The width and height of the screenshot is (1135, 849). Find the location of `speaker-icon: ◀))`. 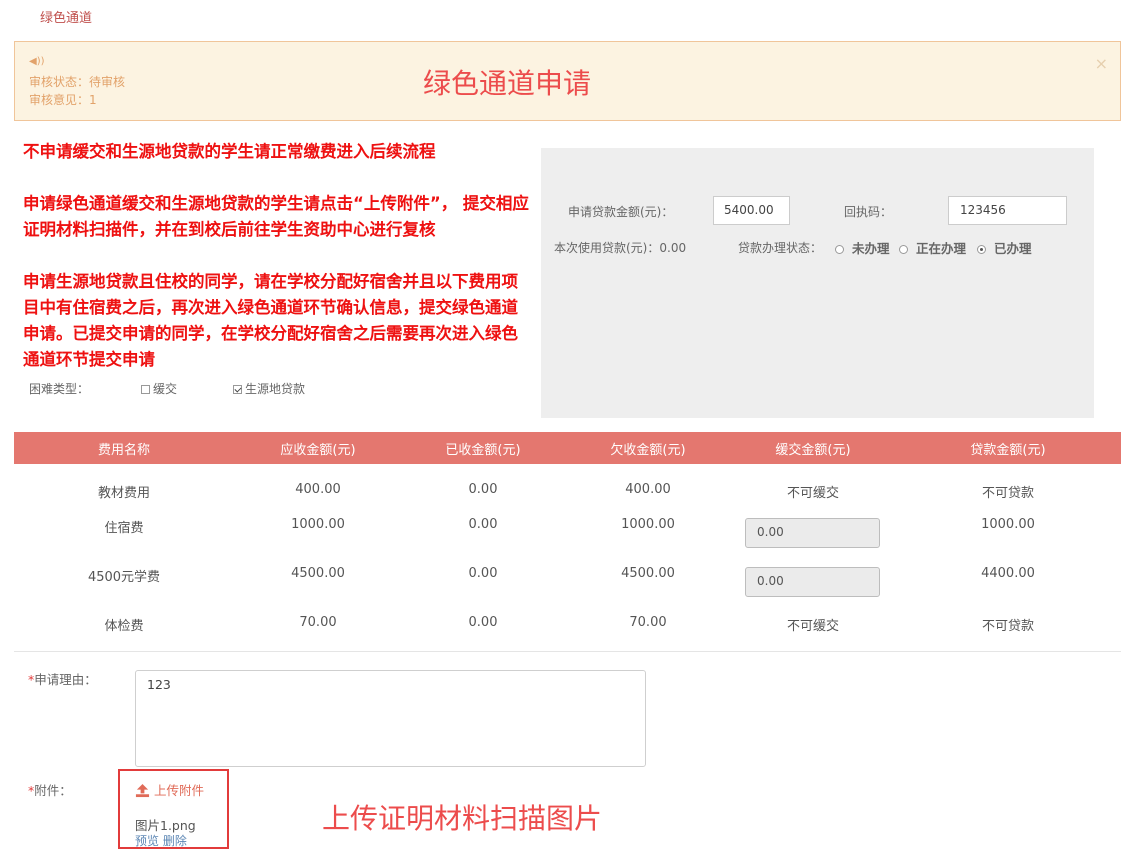

speaker-icon: ◀)) is located at coordinates (37, 61).